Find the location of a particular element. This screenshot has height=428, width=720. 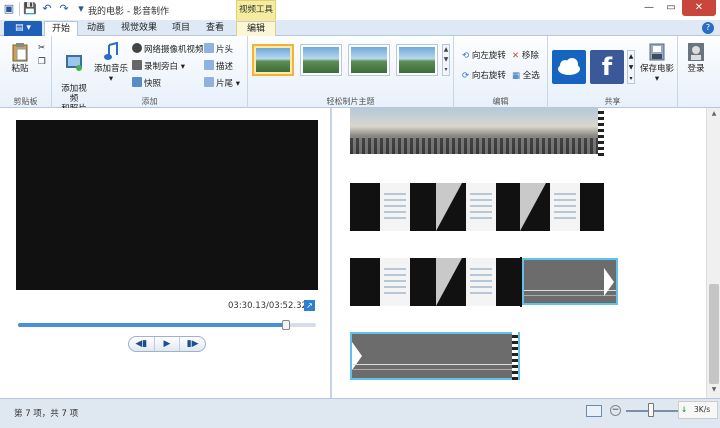

webcam-video-button: 网络摄像机视频 is located at coordinates (168, 49).